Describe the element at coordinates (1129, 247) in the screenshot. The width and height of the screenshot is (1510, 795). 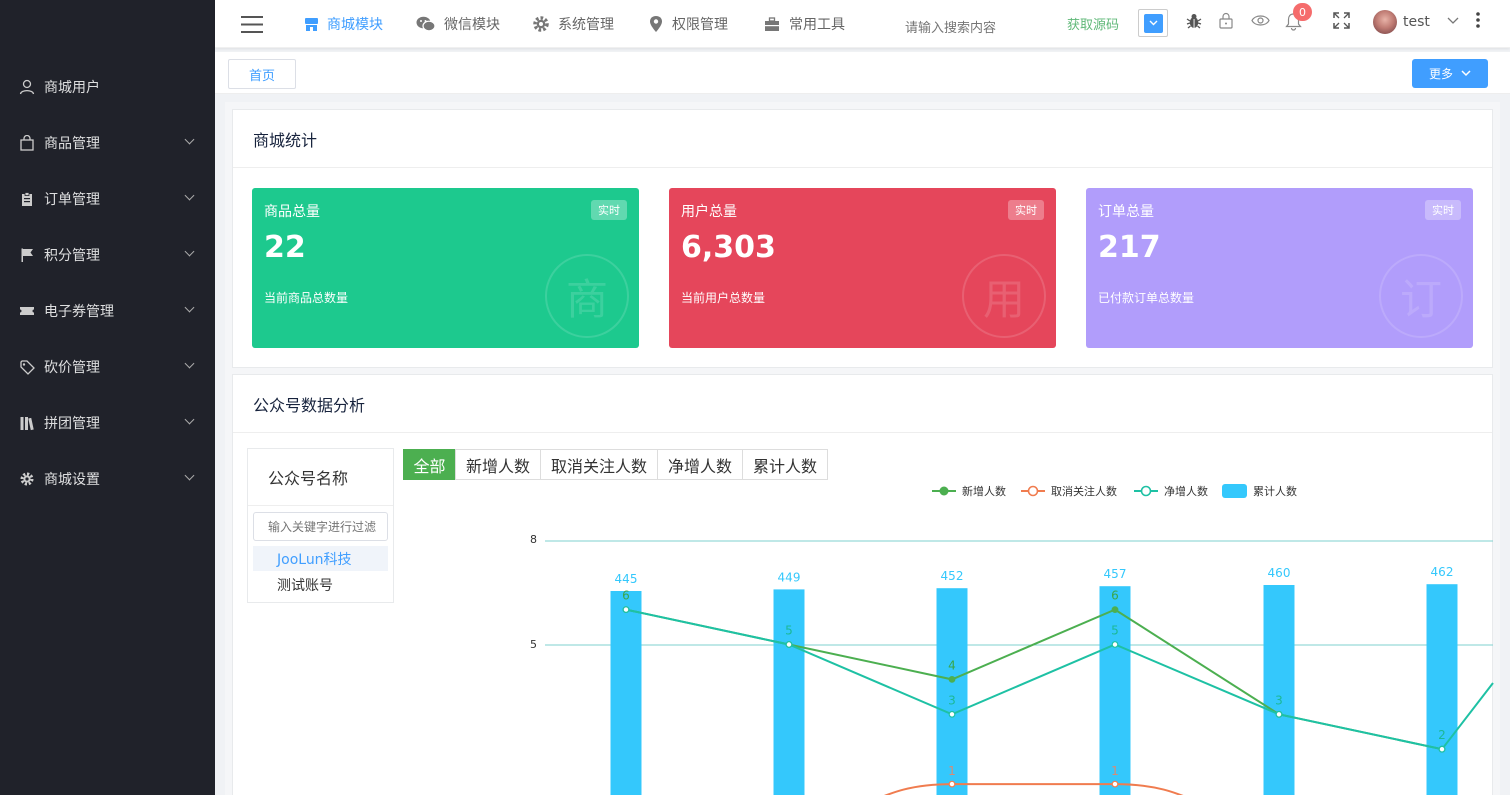
I see `stat-value: 217` at that location.